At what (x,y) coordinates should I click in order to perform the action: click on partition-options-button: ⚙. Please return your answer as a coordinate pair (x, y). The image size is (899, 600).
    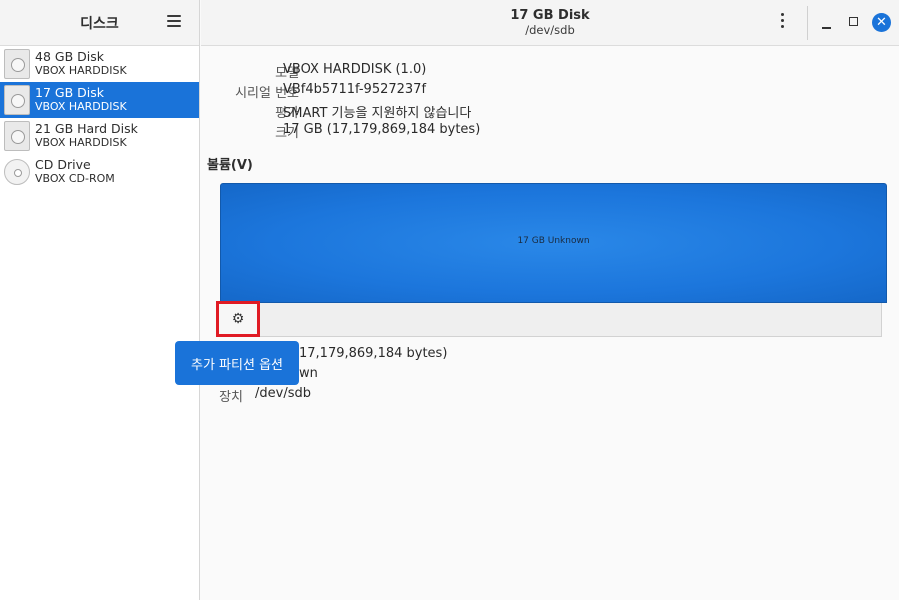
    Looking at the image, I should click on (238, 319).